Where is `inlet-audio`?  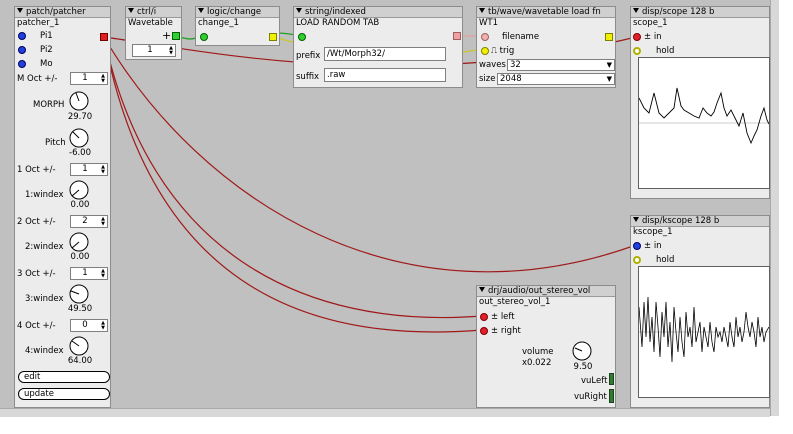 inlet-audio is located at coordinates (637, 37).